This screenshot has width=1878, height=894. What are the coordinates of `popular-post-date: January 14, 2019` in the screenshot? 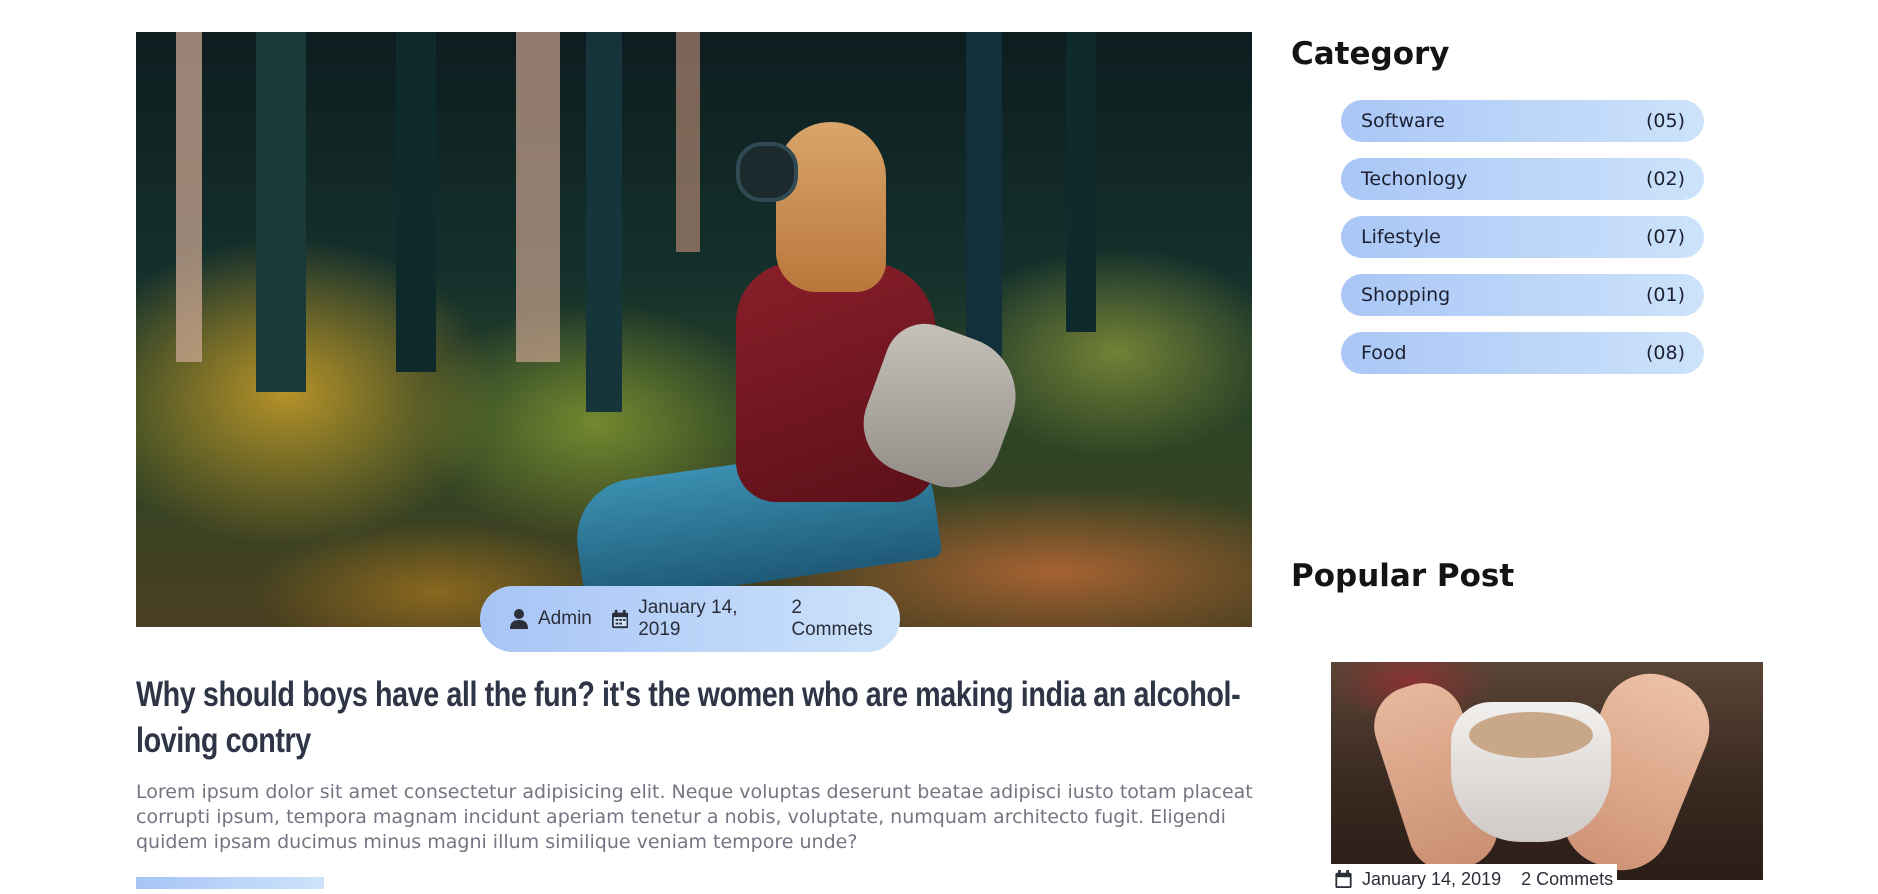 It's located at (1431, 879).